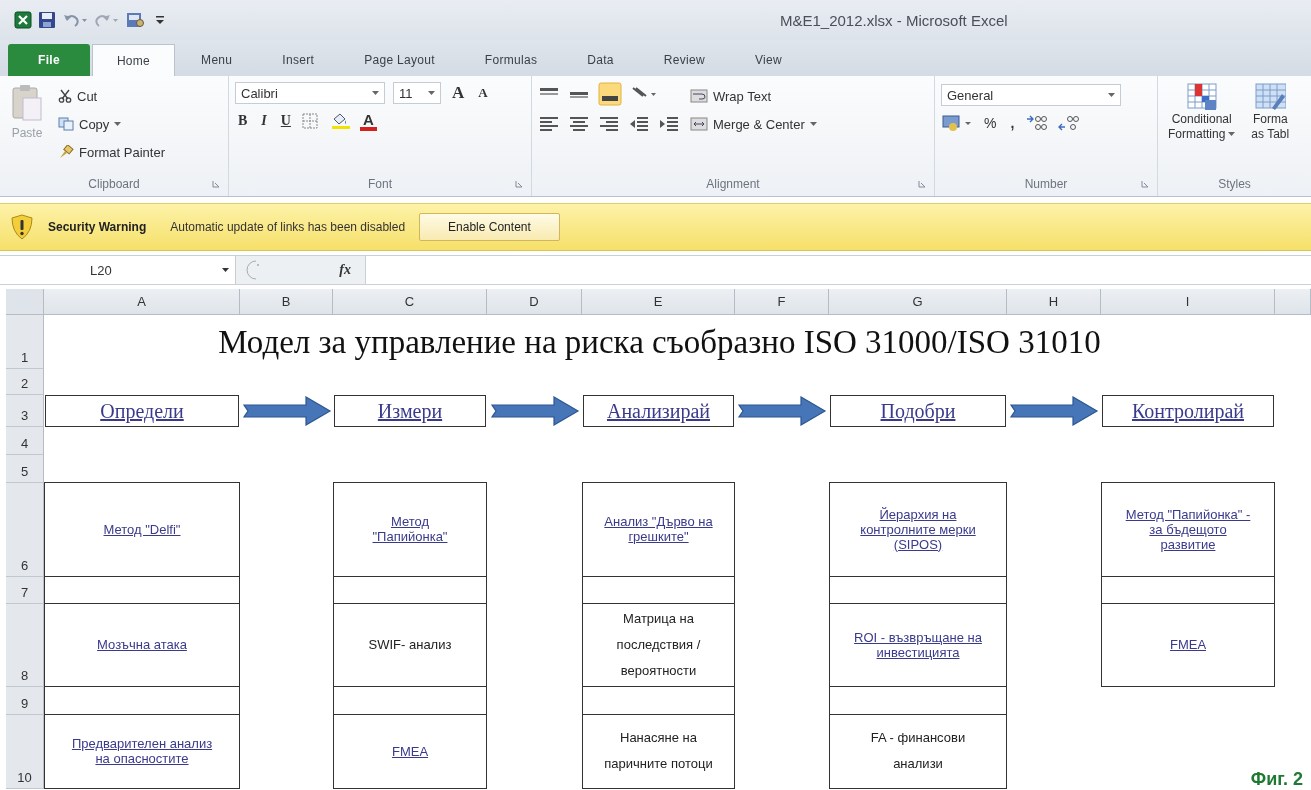 This screenshot has height=790, width=1311. Describe the element at coordinates (658, 411) in the screenshot. I see `step-link: Анализирай` at that location.